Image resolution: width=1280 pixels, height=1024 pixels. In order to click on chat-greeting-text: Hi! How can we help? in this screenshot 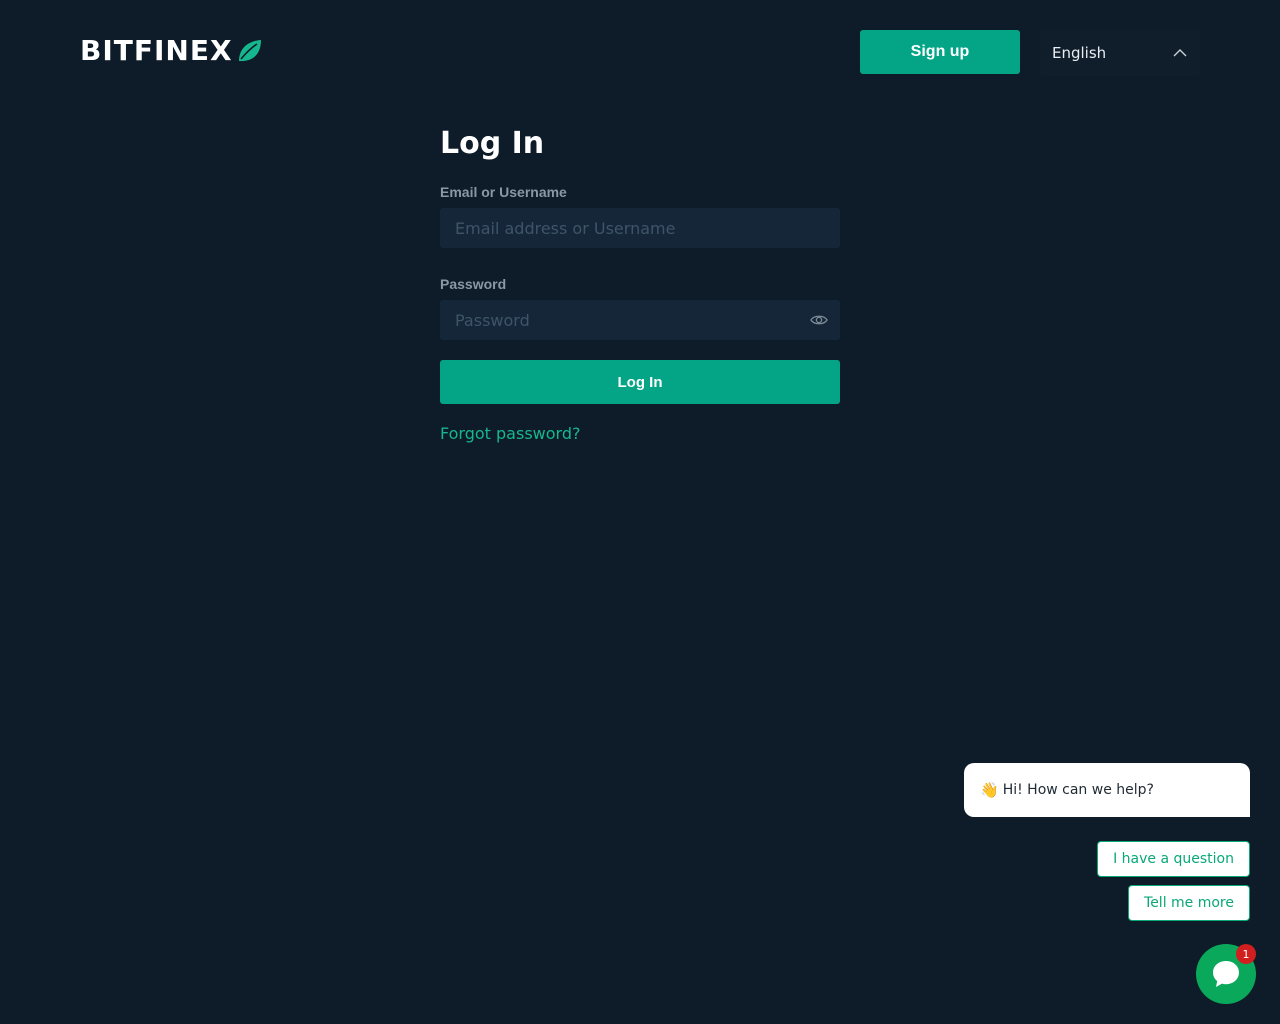, I will do `click(1078, 790)`.